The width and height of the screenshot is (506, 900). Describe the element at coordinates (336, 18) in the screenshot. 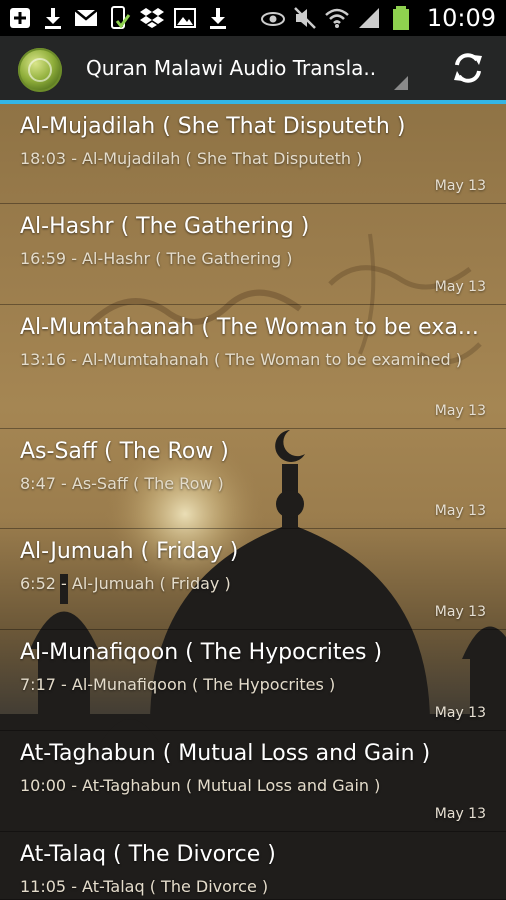

I see `wifi-icon` at that location.